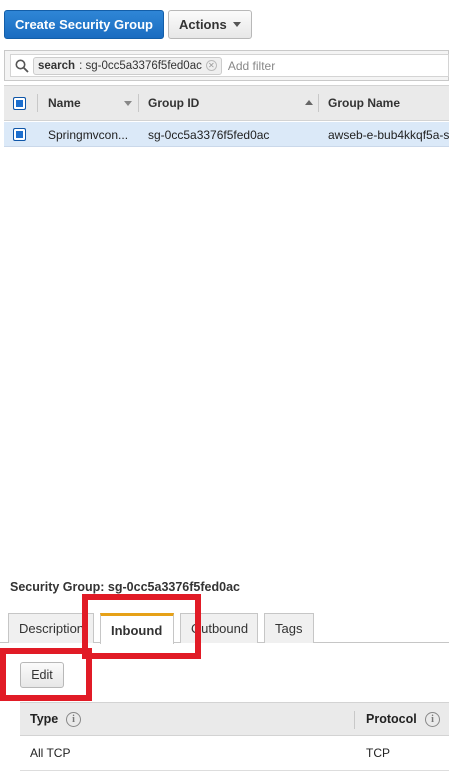 This screenshot has height=775, width=449. Describe the element at coordinates (141, 626) in the screenshot. I see `highlight-box-inbound` at that location.